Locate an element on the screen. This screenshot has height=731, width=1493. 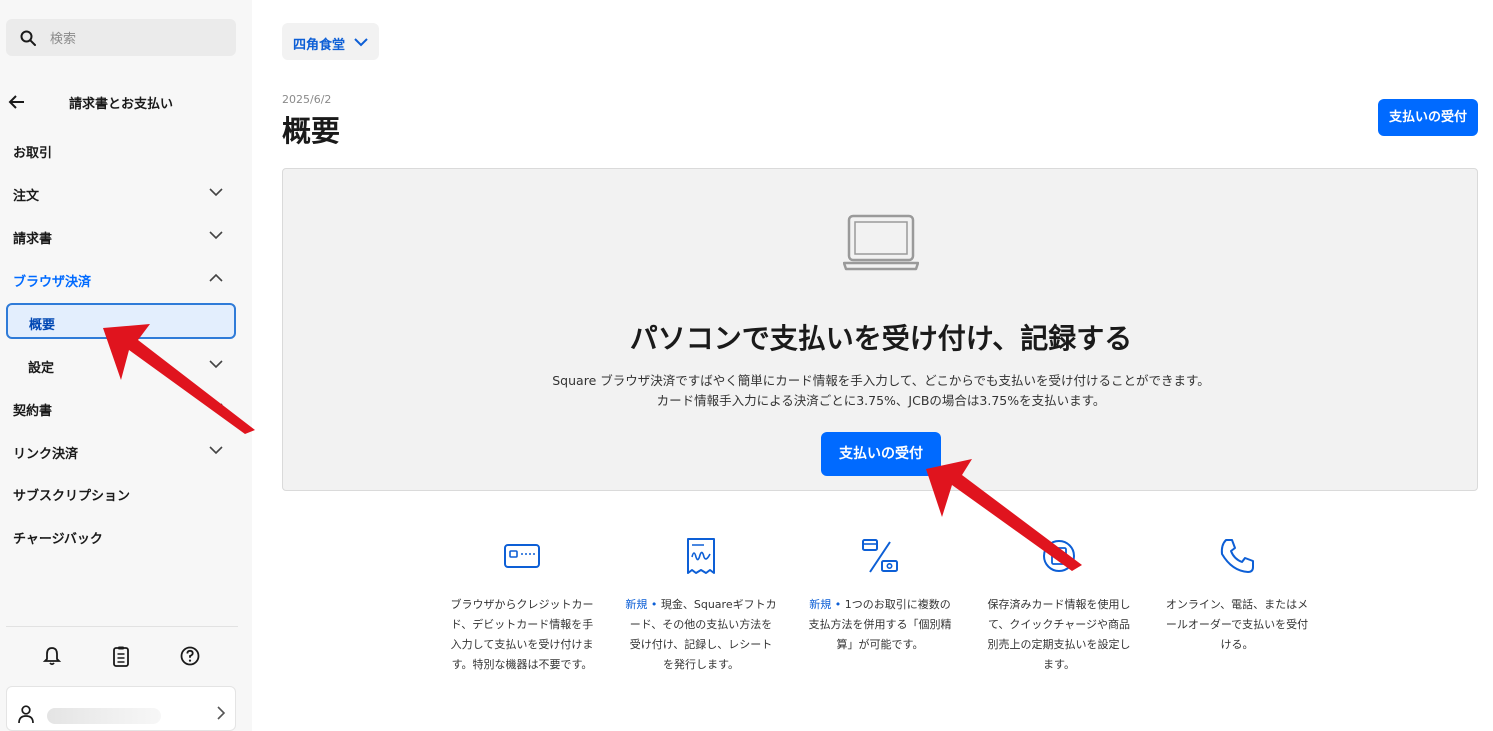
feature-line: 受け付け、記録し、レシート is located at coordinates (701, 644).